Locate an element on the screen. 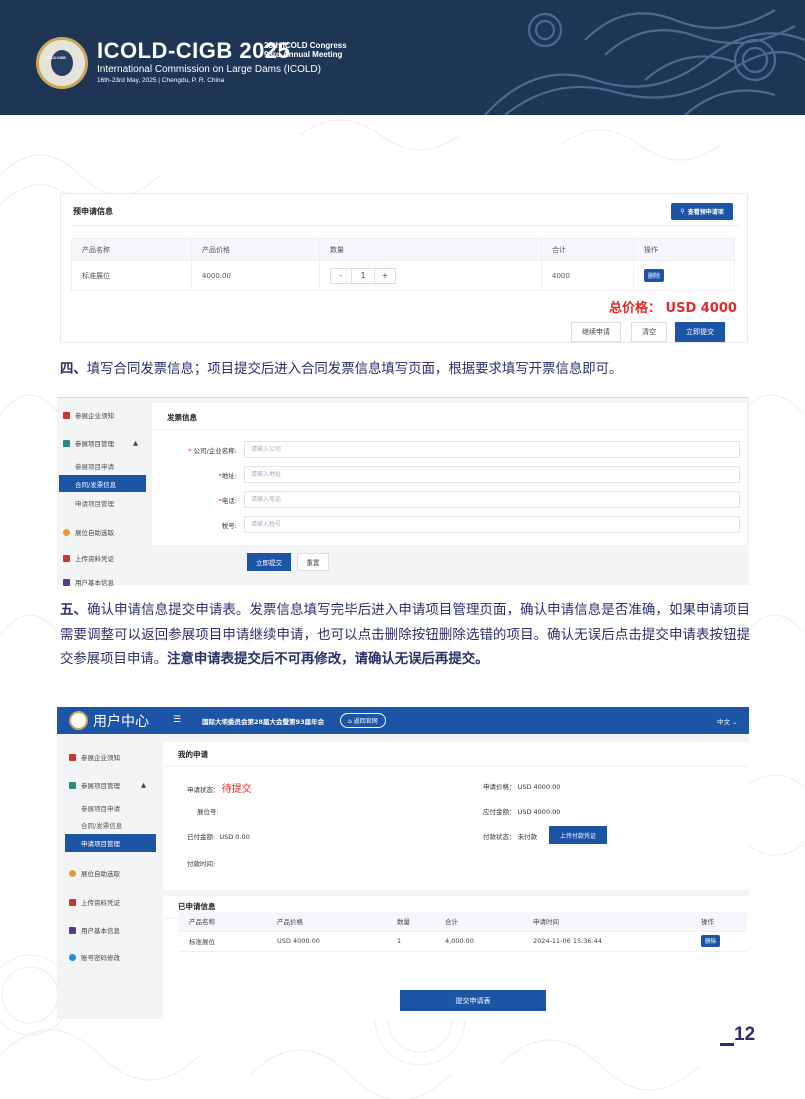  company-input: 请输入公司 is located at coordinates (492, 449).